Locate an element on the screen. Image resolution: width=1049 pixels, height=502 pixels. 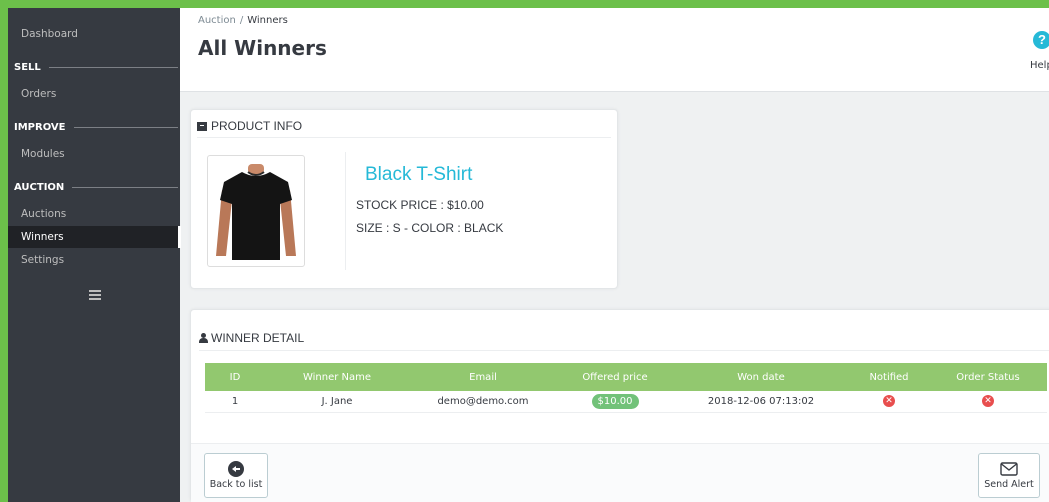
column-header-id: ID is located at coordinates (235, 377).